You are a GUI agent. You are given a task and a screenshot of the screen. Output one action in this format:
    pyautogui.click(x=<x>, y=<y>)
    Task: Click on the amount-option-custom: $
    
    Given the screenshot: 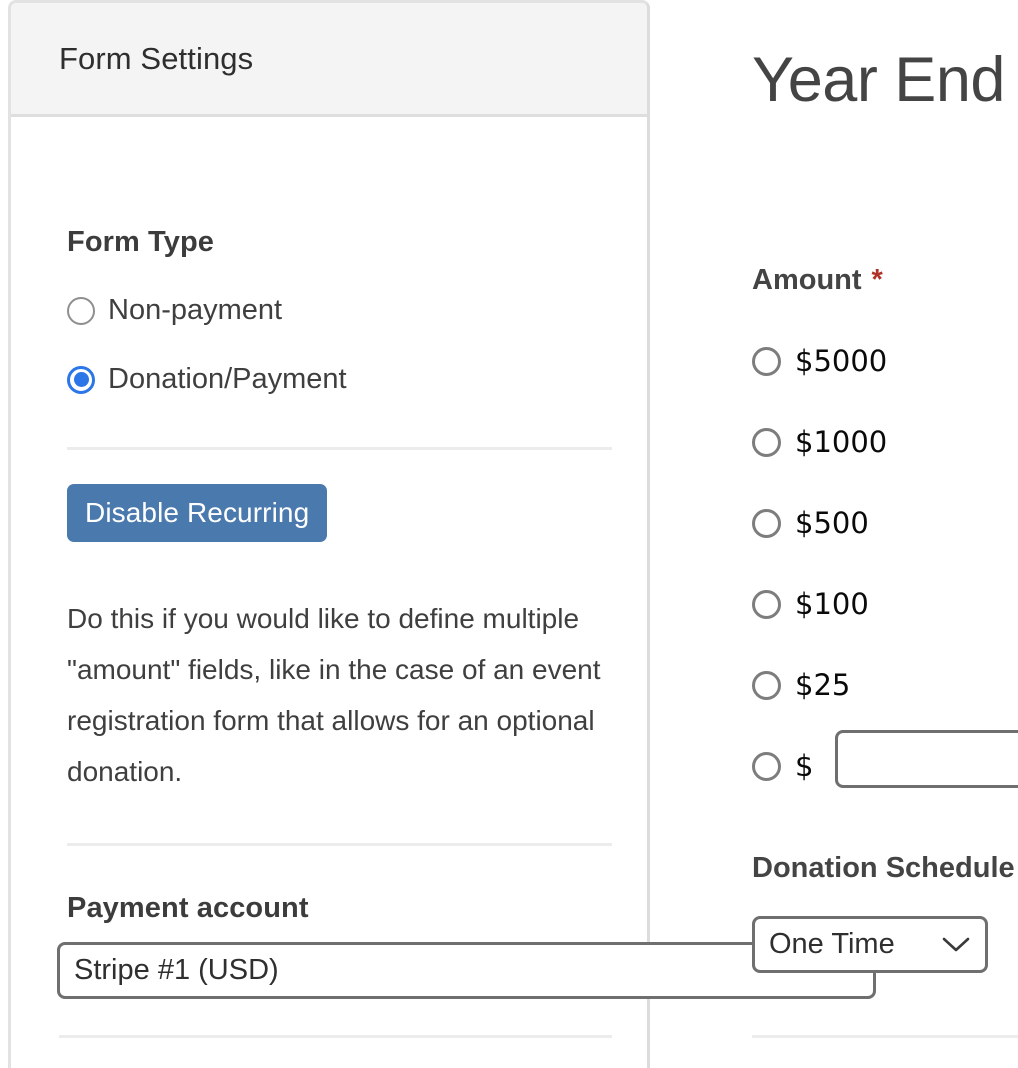 What is the action you would take?
    pyautogui.click(x=782, y=766)
    